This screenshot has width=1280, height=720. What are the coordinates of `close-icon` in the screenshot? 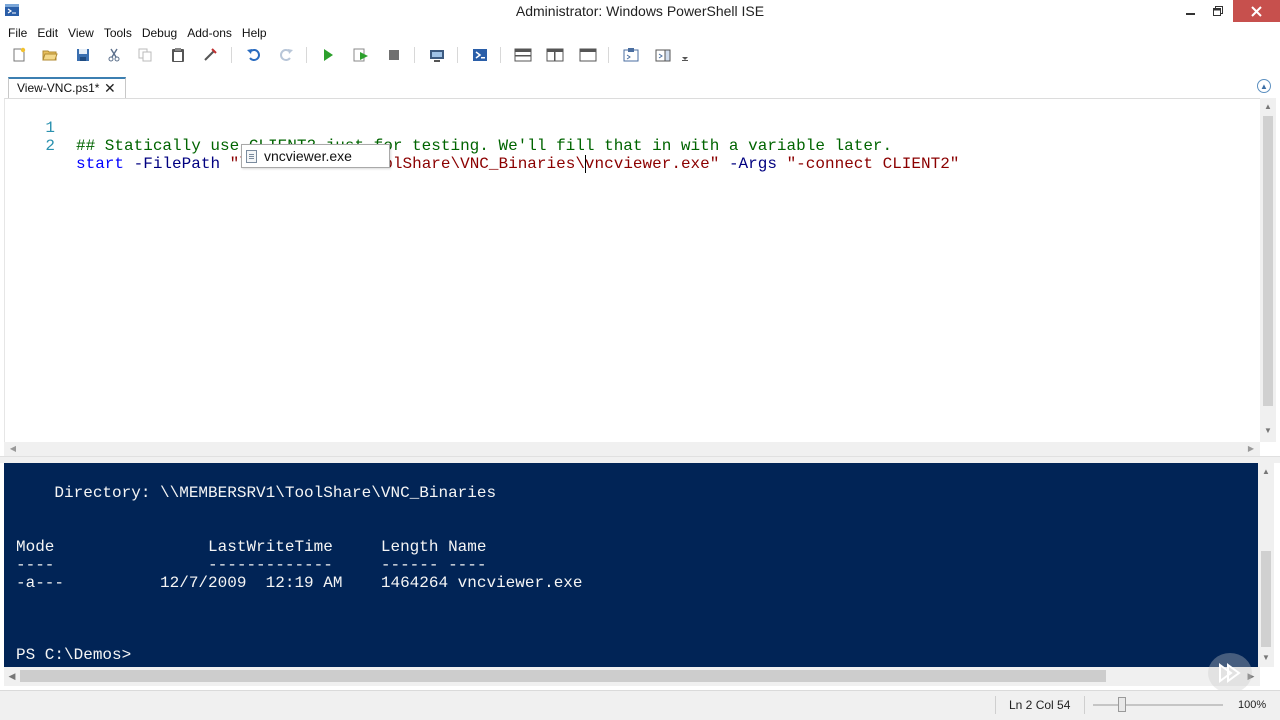 It's located at (1256, 11).